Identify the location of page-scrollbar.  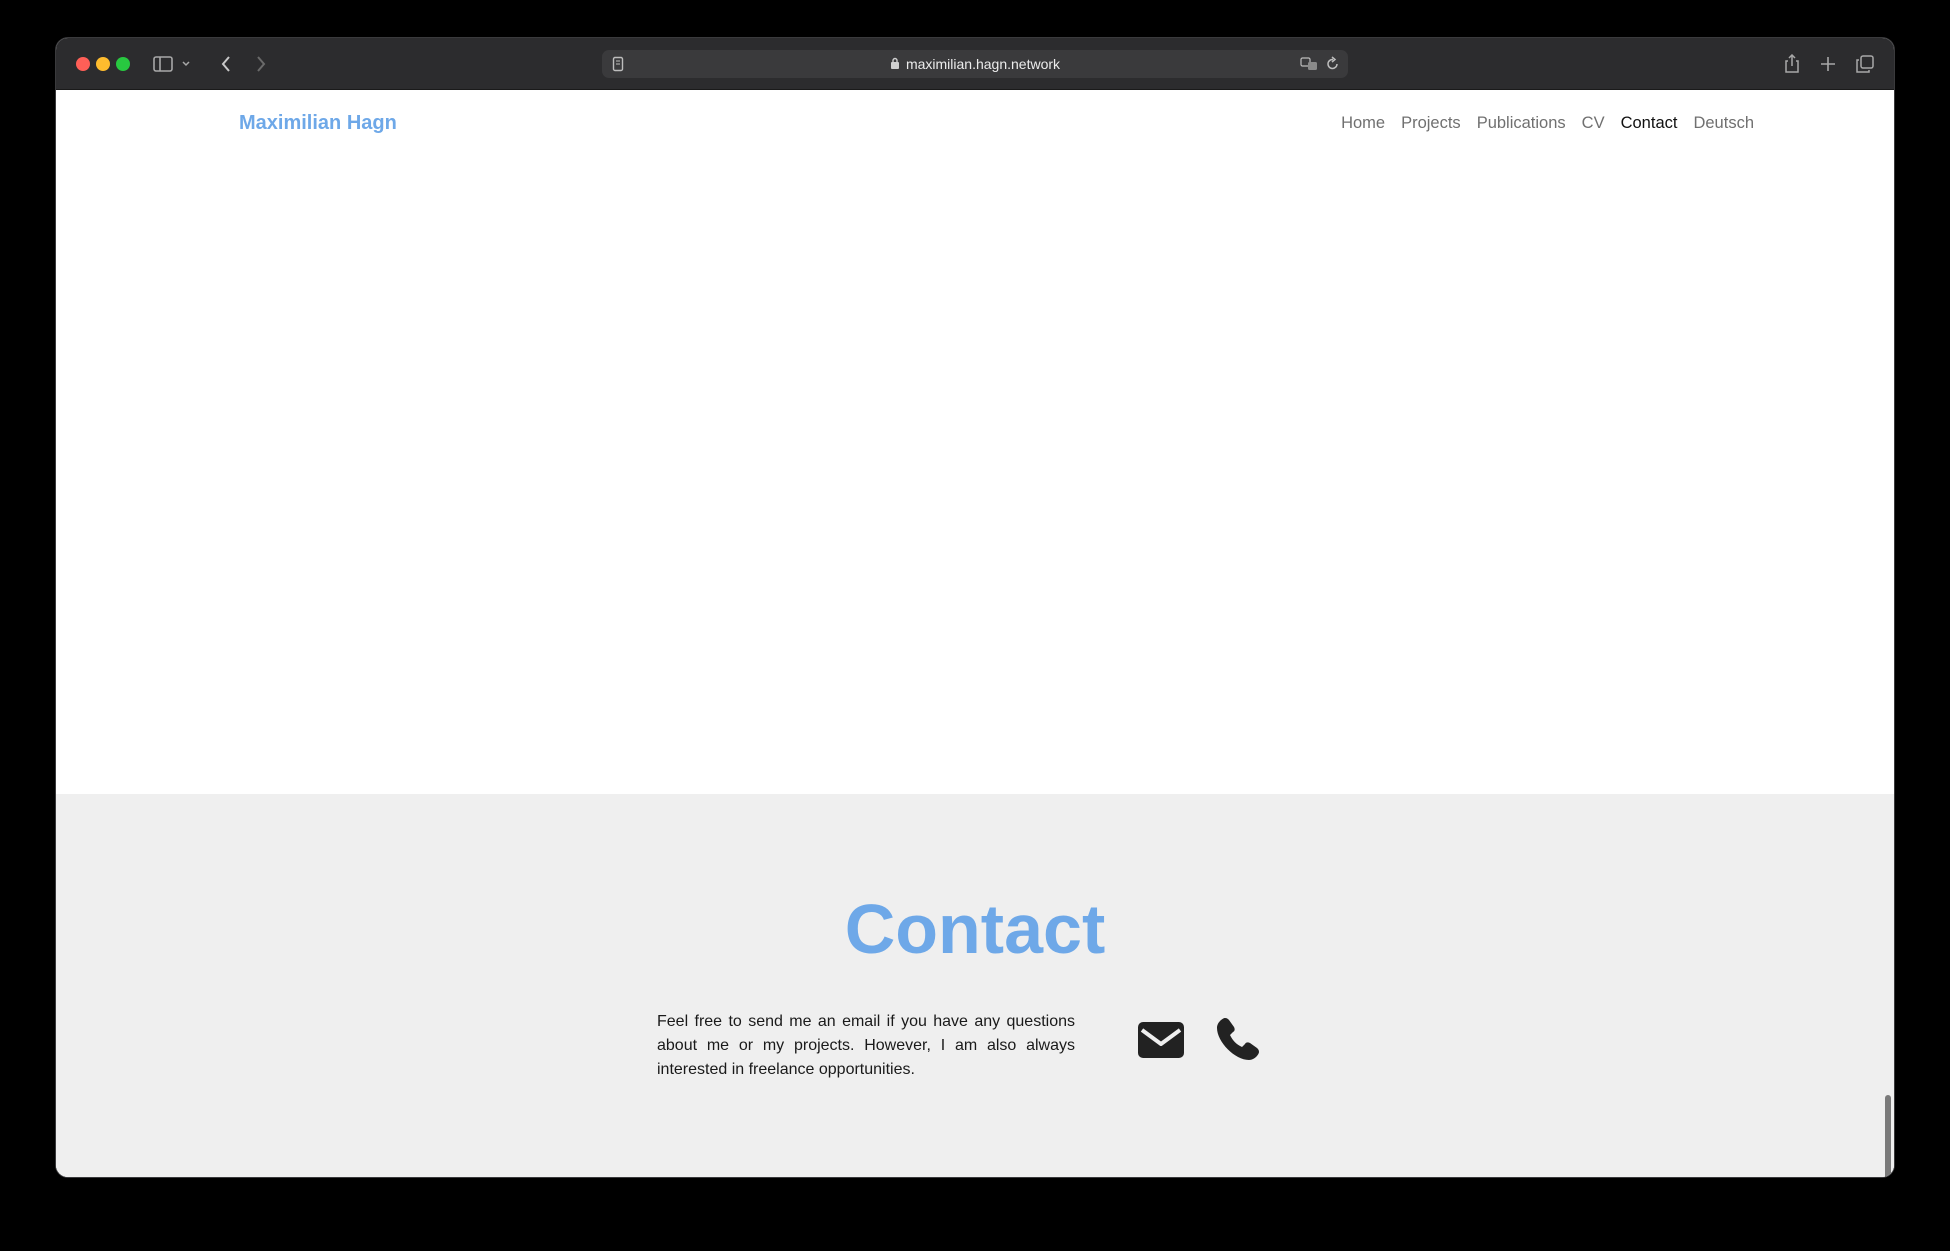
(1888, 1136).